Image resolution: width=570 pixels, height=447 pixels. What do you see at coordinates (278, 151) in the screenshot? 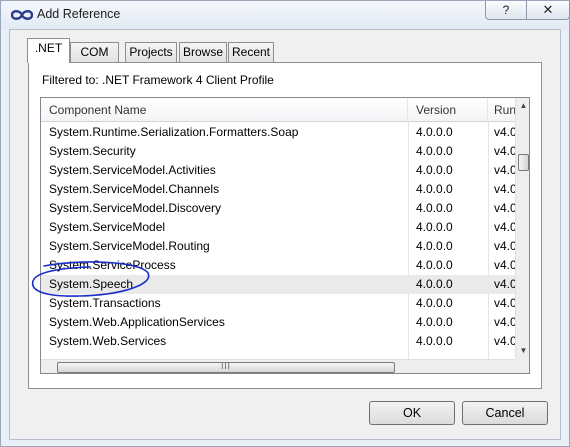
I see `table-row: System.Security 4.0.0.0 v4.0` at bounding box center [278, 151].